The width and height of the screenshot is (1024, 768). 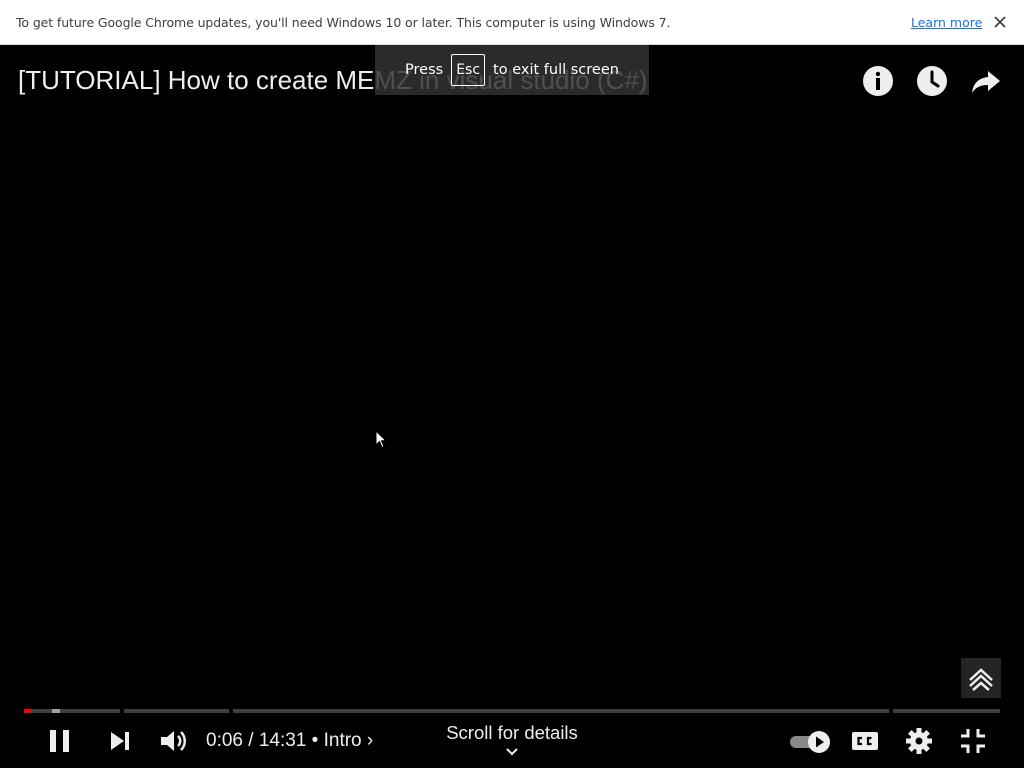 I want to click on double-chevron-up-icon, so click(x=981, y=679).